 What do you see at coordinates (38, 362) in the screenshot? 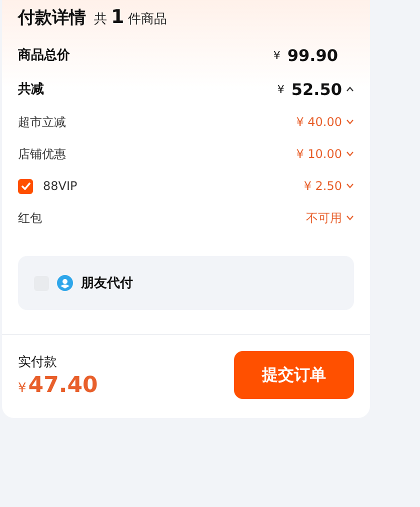
I see `pay-label: 实付款` at bounding box center [38, 362].